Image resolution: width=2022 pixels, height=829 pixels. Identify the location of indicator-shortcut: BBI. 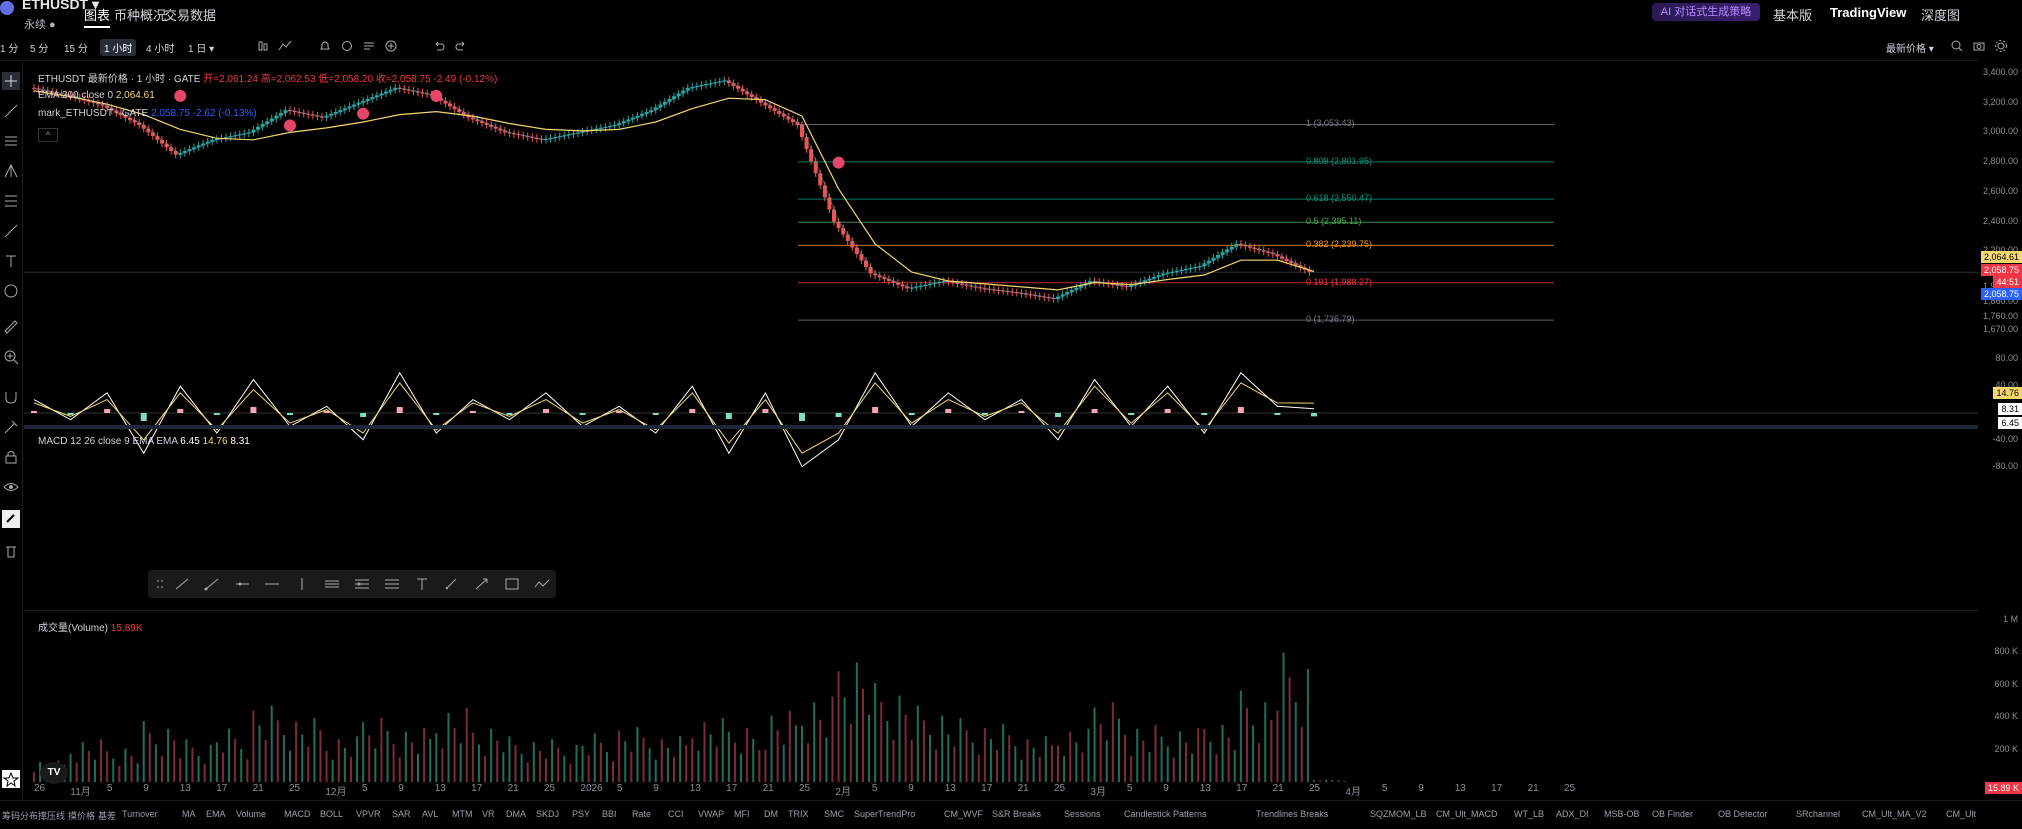
(609, 814).